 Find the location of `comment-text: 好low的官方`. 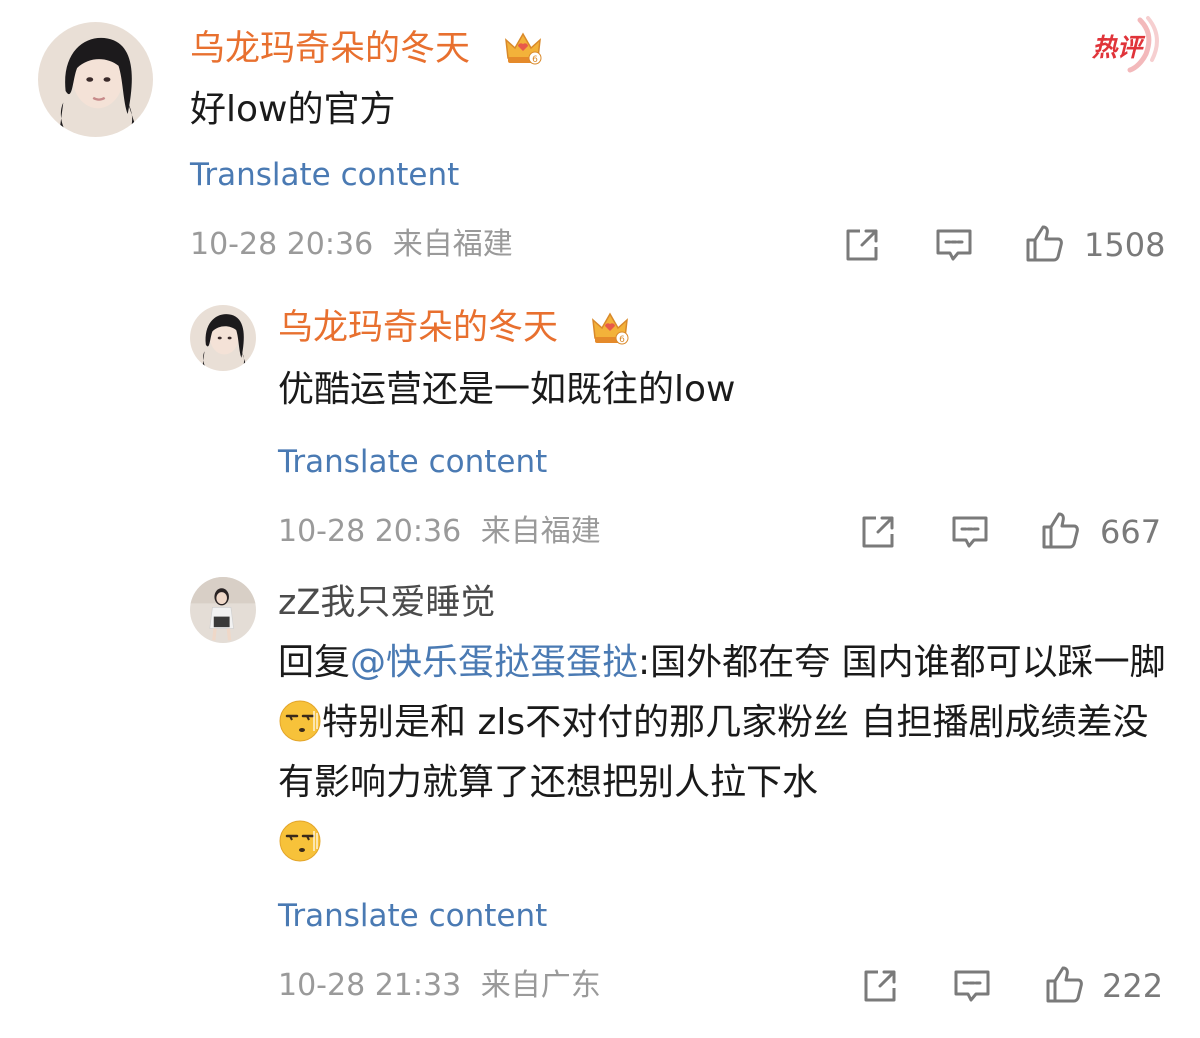

comment-text: 好low的官方 is located at coordinates (293, 109).